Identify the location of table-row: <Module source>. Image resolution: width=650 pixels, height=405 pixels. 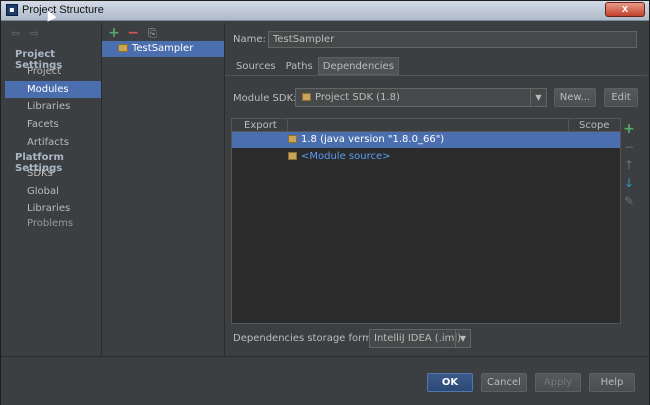
(426, 157).